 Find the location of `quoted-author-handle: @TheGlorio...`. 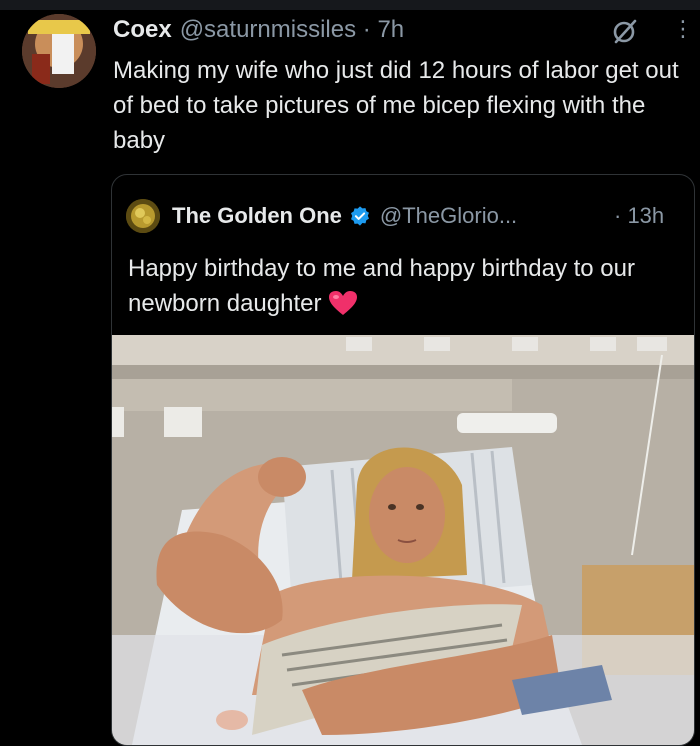

quoted-author-handle: @TheGlorio... is located at coordinates (448, 216).